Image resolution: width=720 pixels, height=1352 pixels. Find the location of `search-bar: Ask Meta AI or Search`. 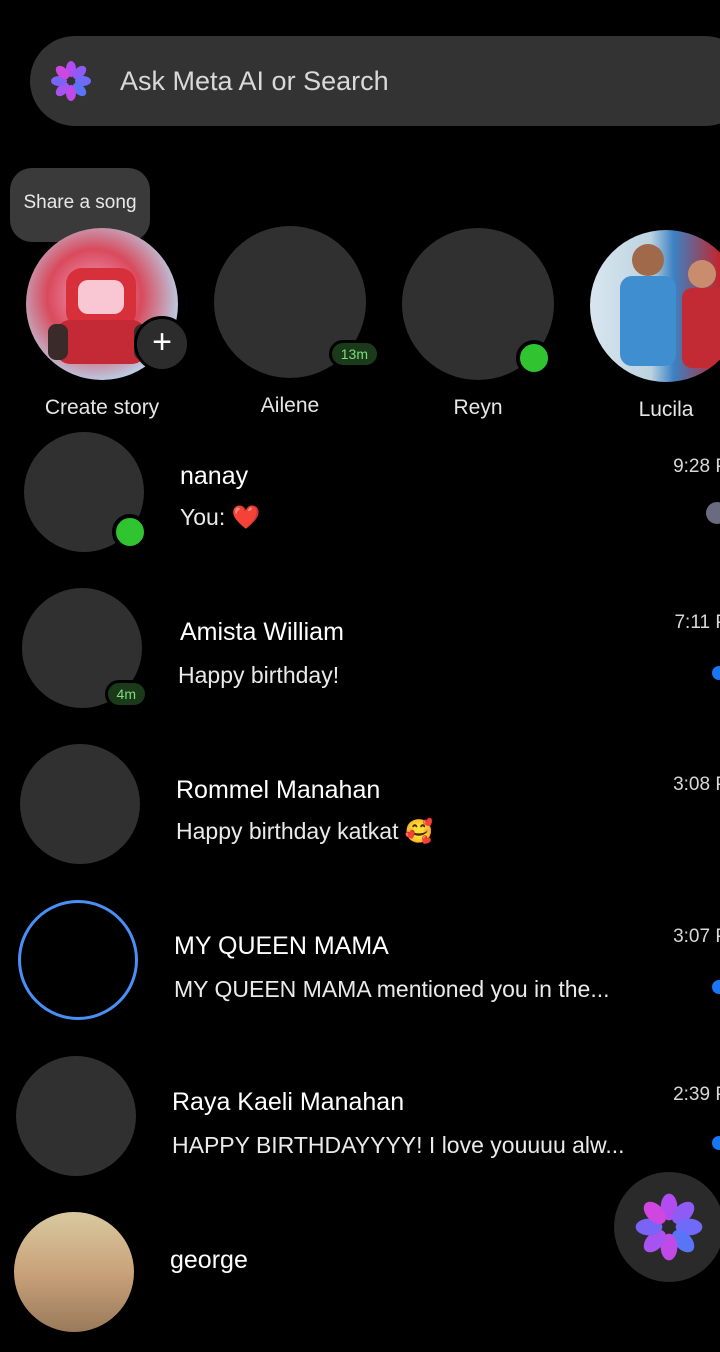

search-bar: Ask Meta AI or Search is located at coordinates (375, 81).